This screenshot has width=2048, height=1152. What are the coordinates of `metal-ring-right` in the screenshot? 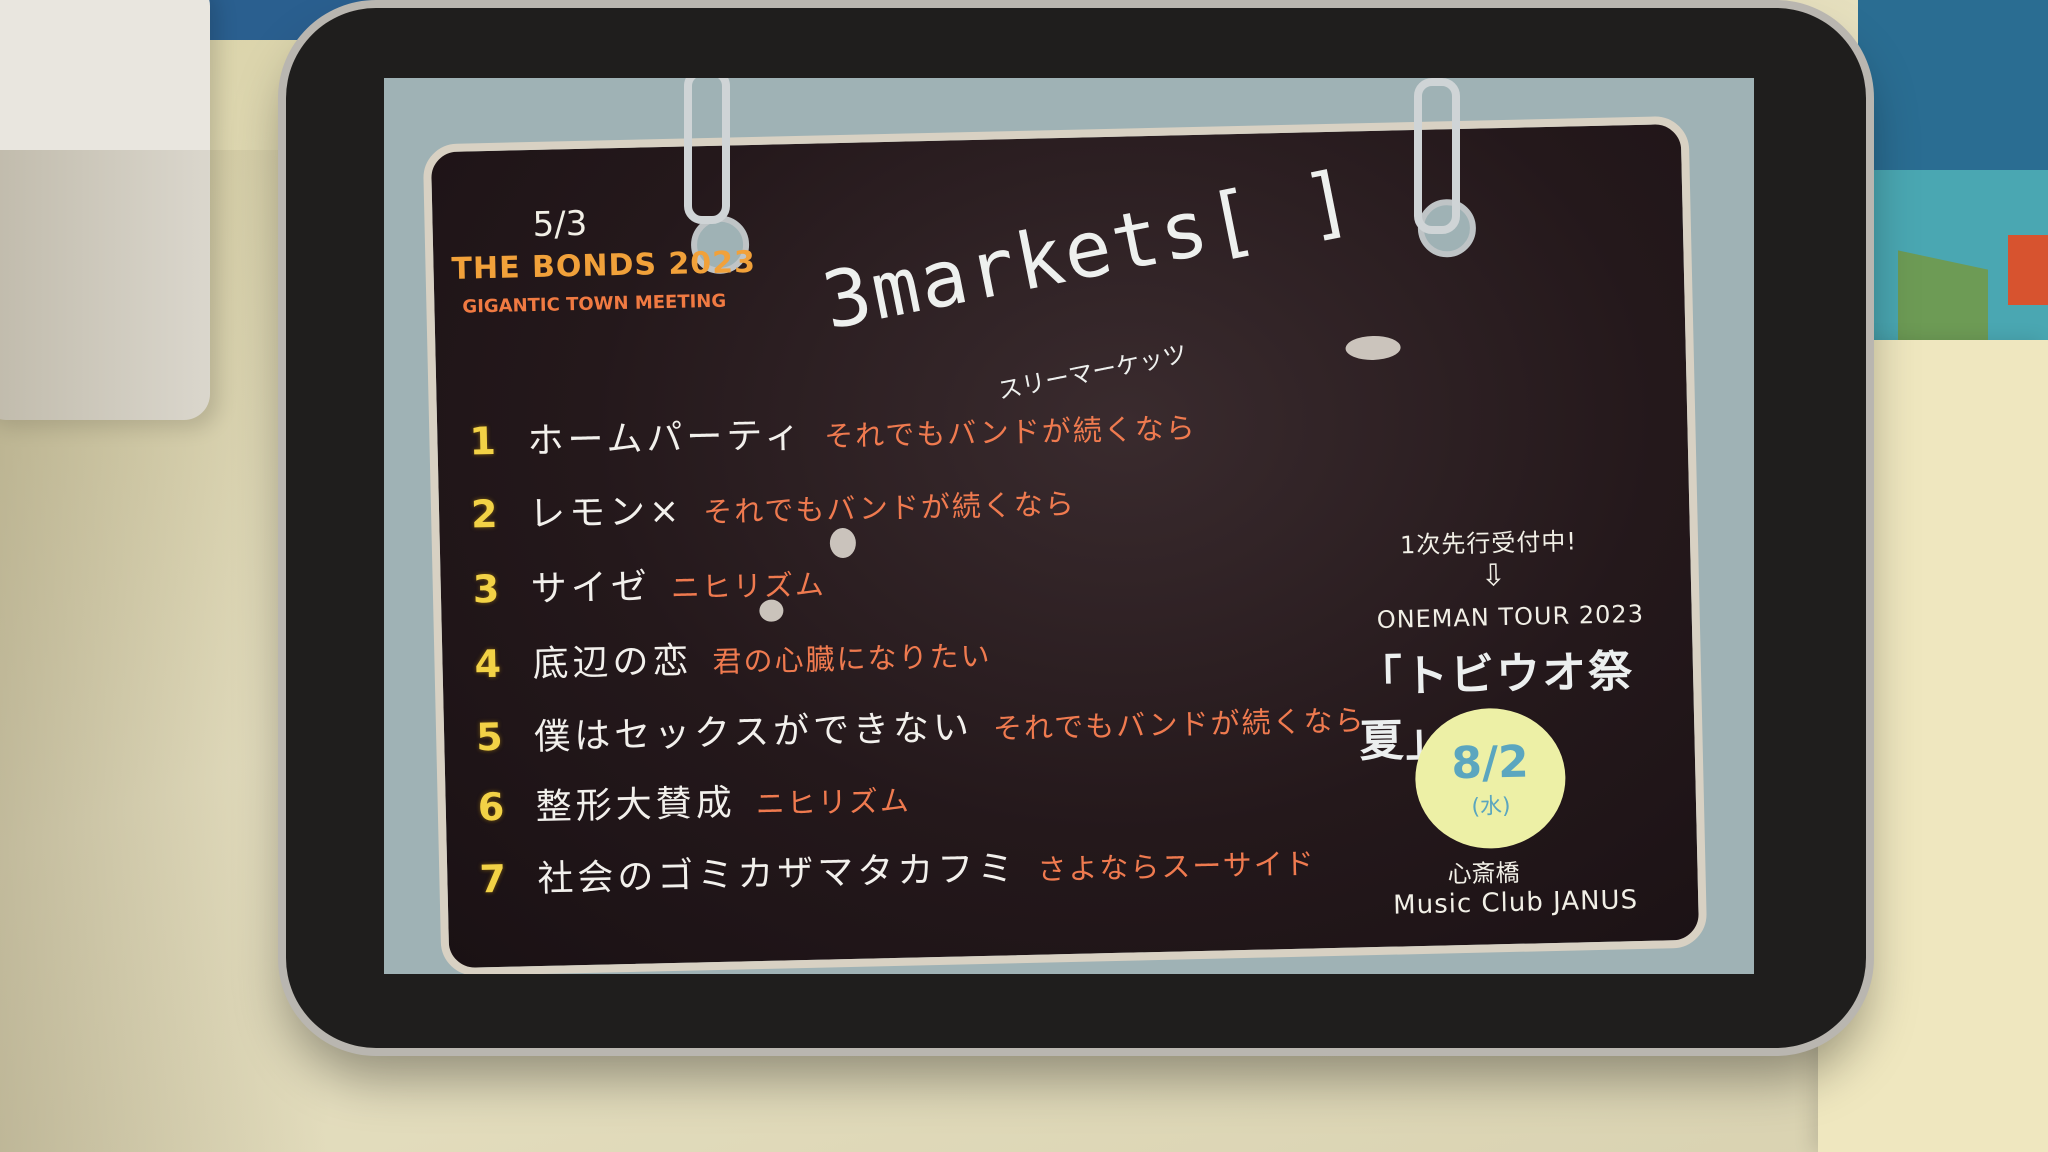 It's located at (1437, 156).